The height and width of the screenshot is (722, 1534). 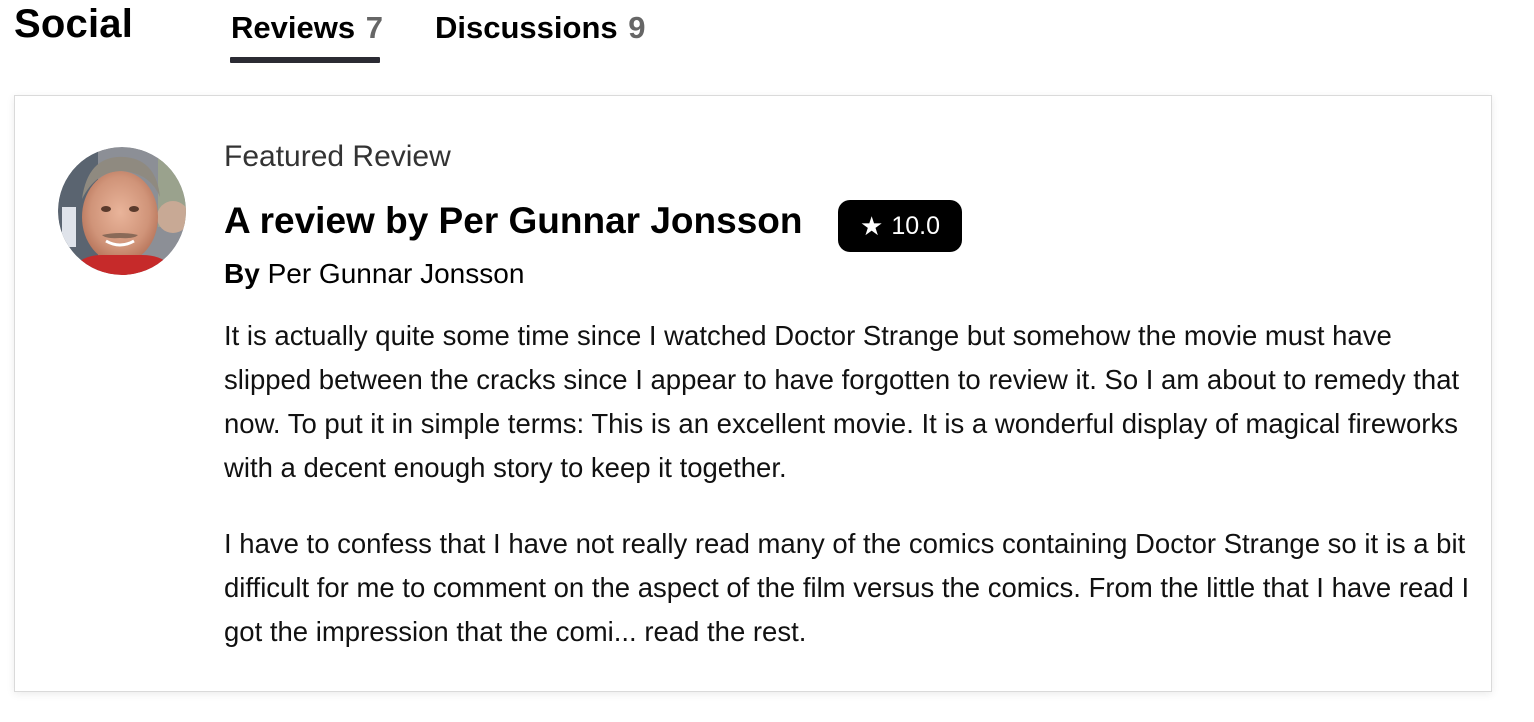 What do you see at coordinates (725, 631) in the screenshot?
I see `read-the-rest-link: read the rest.` at bounding box center [725, 631].